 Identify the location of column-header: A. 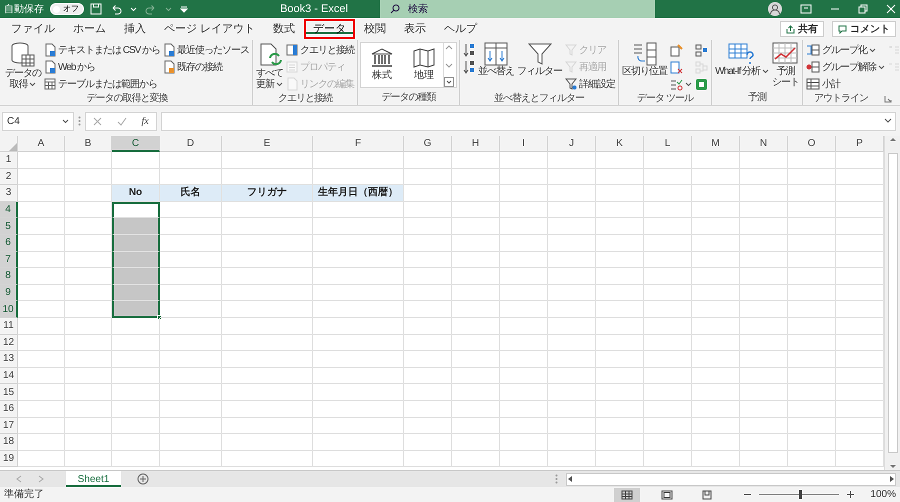
(41, 144).